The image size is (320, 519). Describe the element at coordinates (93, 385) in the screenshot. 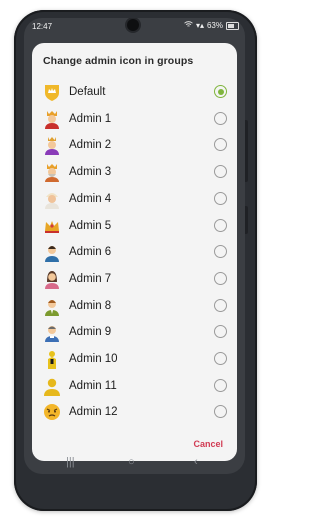

I see `option-label: Admin 11` at that location.